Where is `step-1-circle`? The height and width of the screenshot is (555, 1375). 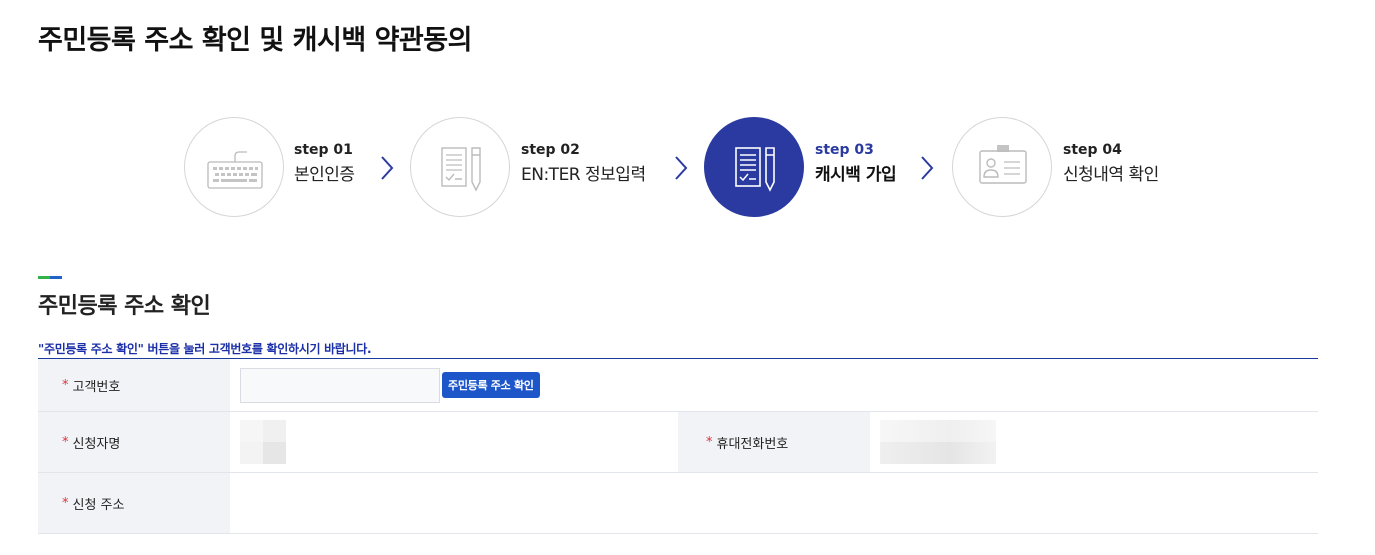 step-1-circle is located at coordinates (234, 167).